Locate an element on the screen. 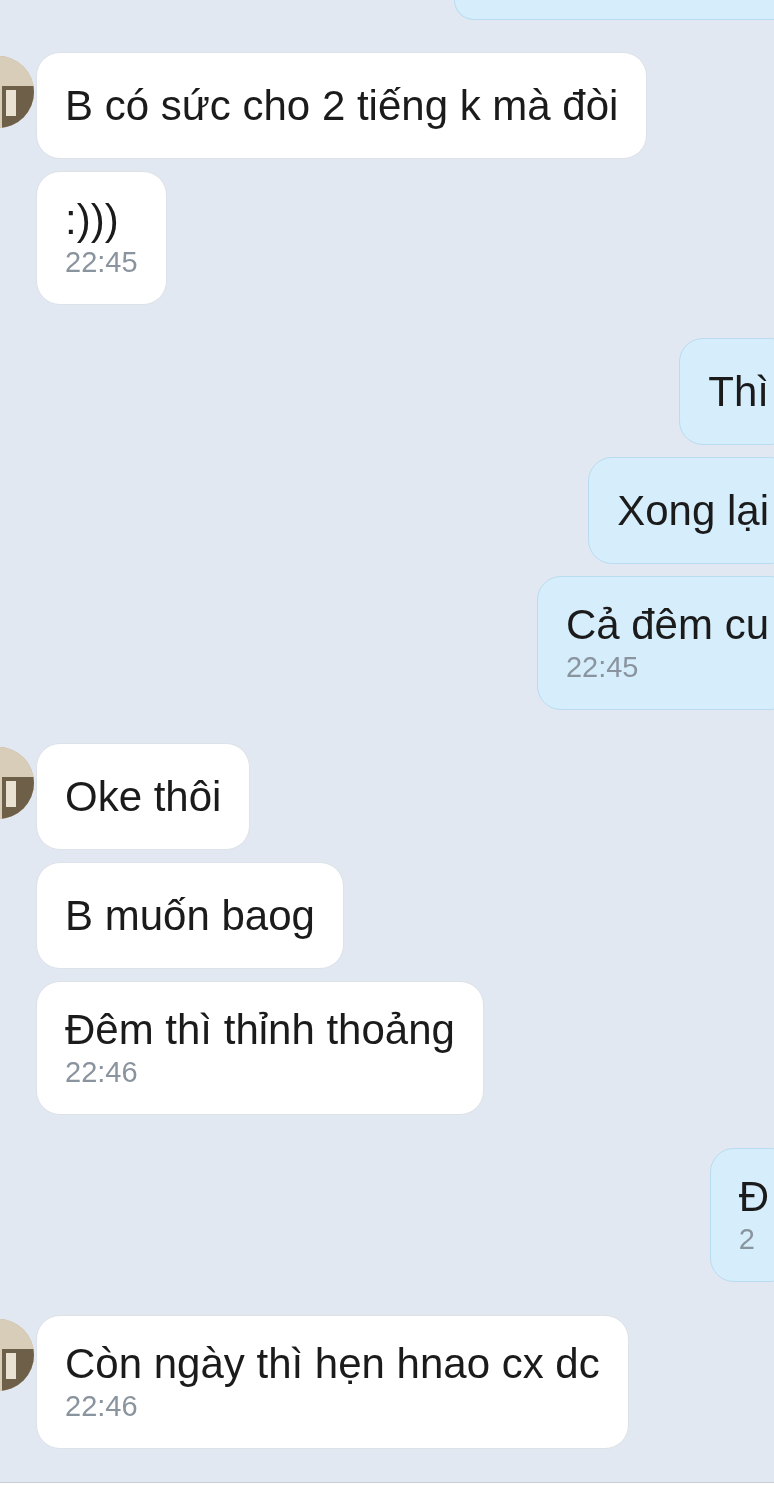 The width and height of the screenshot is (774, 1502). message-text: Xong lại is located at coordinates (693, 510).